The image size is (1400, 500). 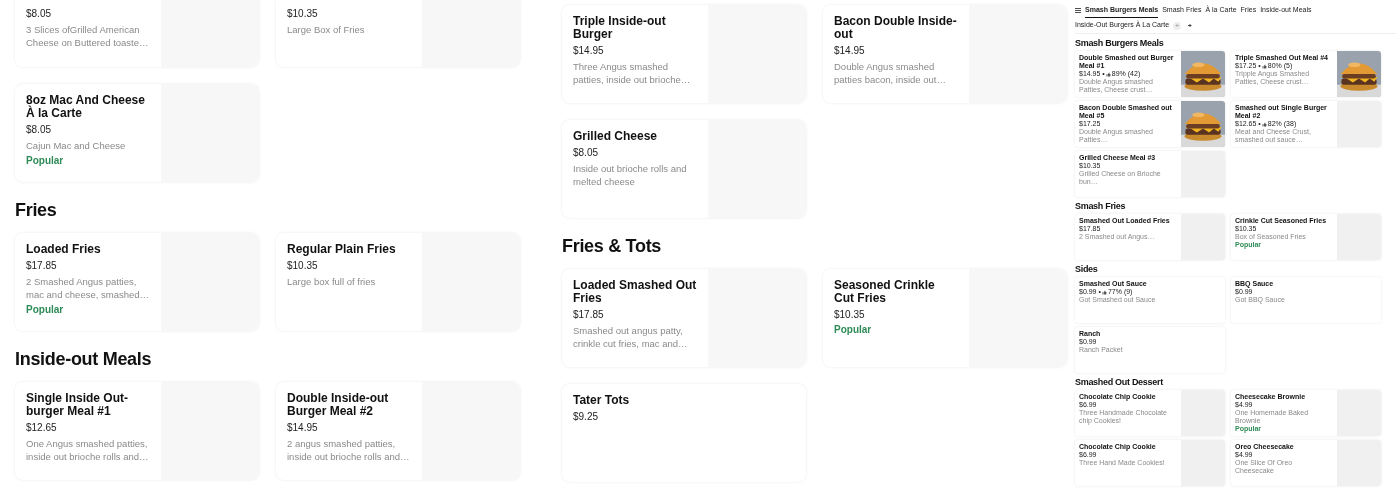 What do you see at coordinates (338, 405) in the screenshot?
I see `item-name: Double Inside-out Burger Meal #2` at bounding box center [338, 405].